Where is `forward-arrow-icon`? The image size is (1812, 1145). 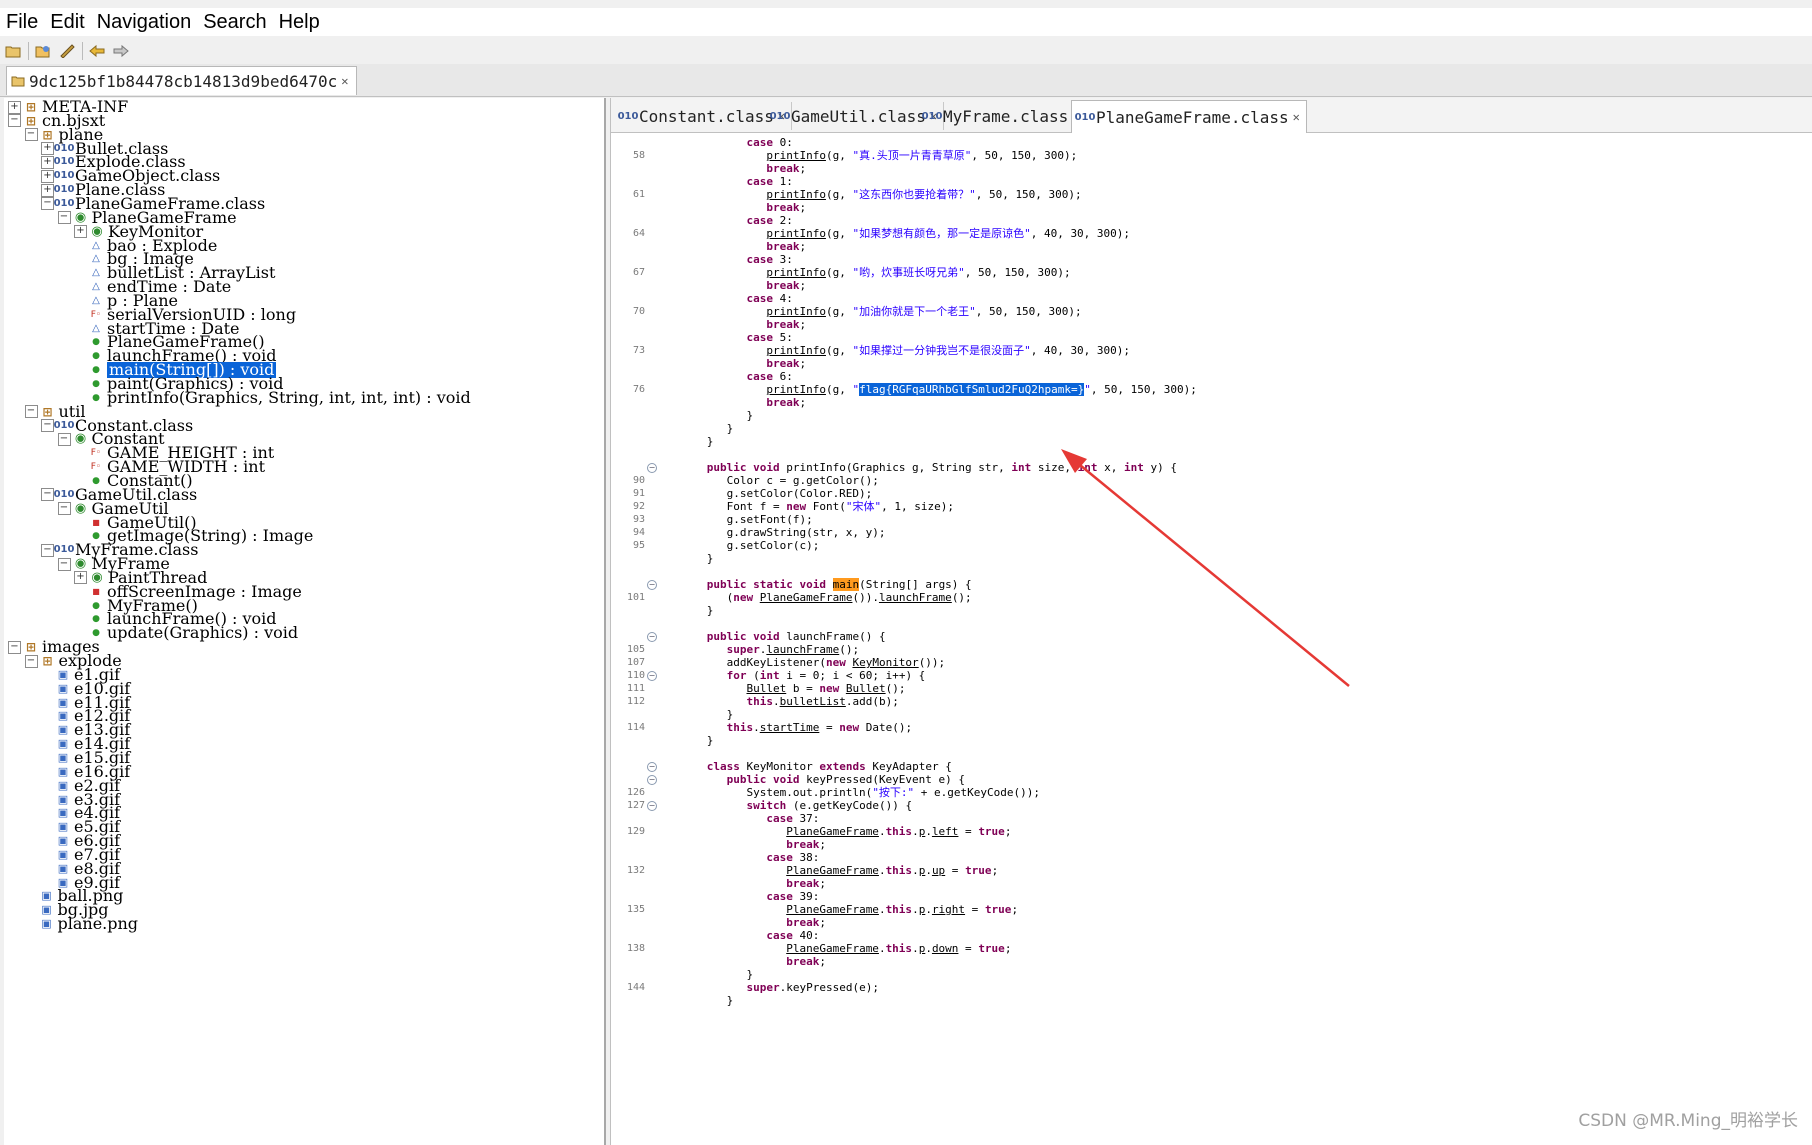
forward-arrow-icon is located at coordinates (121, 51).